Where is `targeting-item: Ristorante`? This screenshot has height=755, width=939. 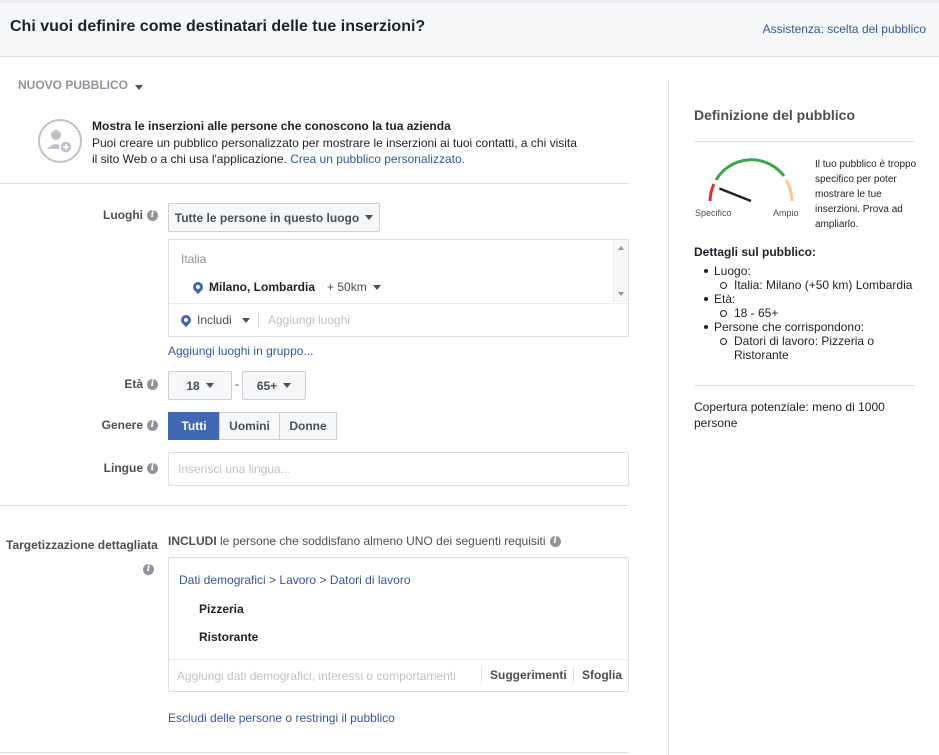 targeting-item: Ristorante is located at coordinates (228, 637).